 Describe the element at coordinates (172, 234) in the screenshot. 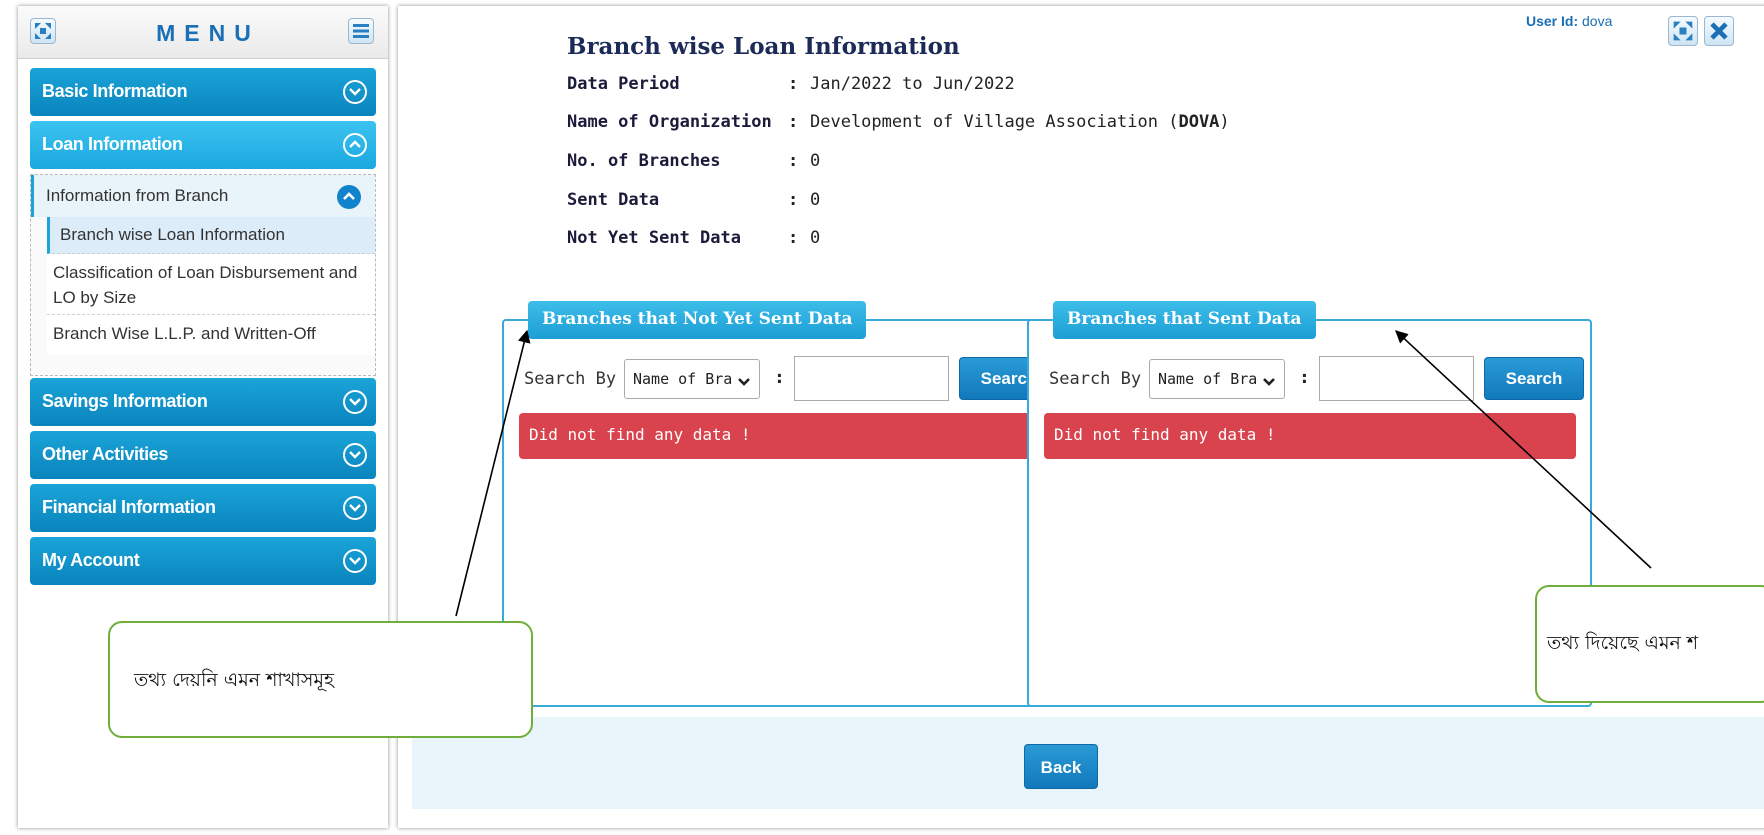

I see `submenu-item-label: Branch wise Loan Information` at that location.